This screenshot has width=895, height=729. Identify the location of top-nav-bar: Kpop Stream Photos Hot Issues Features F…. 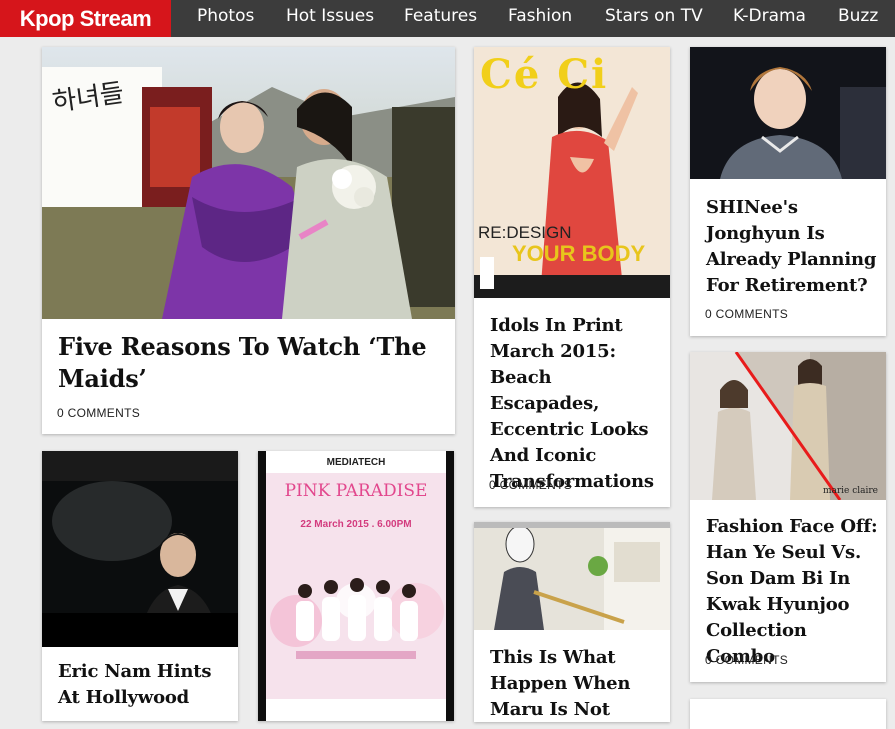
(447, 18).